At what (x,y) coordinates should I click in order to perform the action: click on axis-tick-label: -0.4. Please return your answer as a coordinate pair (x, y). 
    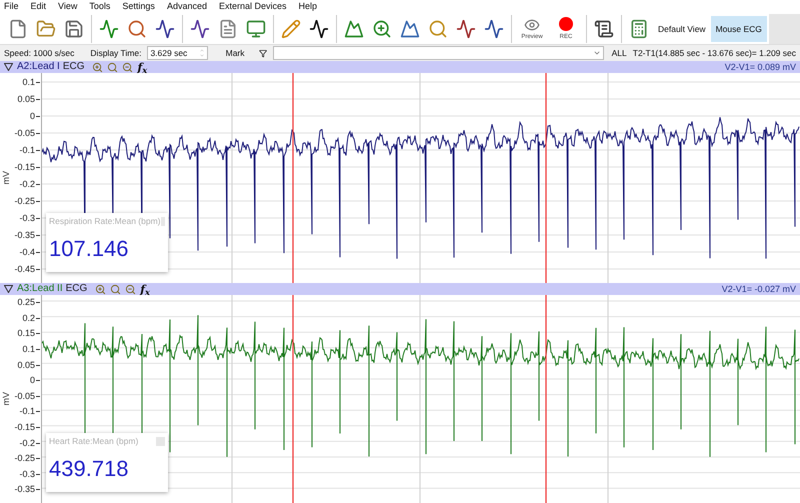
    Looking at the image, I should click on (27, 252).